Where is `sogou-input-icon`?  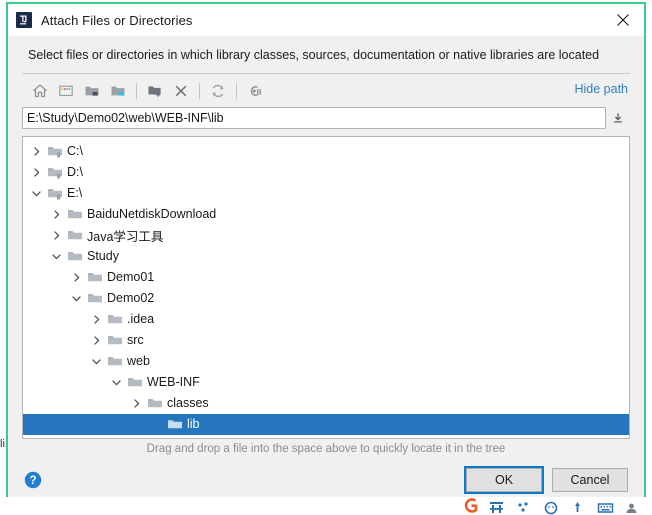 sogou-input-icon is located at coordinates (470, 506).